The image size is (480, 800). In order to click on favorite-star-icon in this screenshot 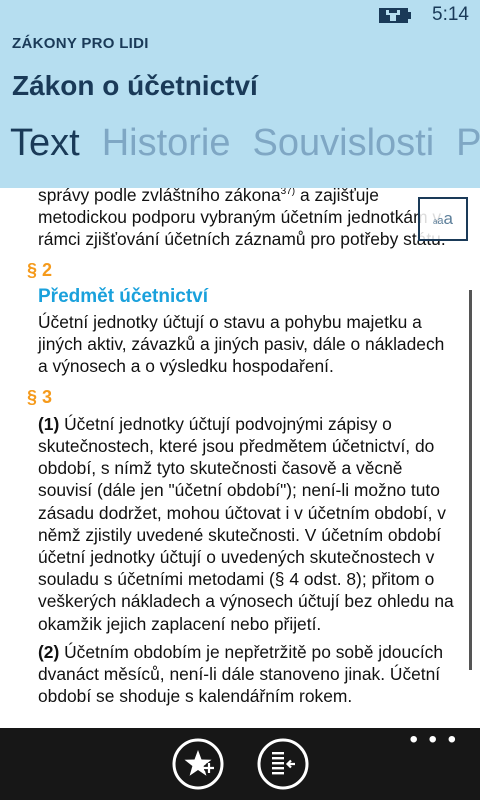, I will do `click(198, 764)`.